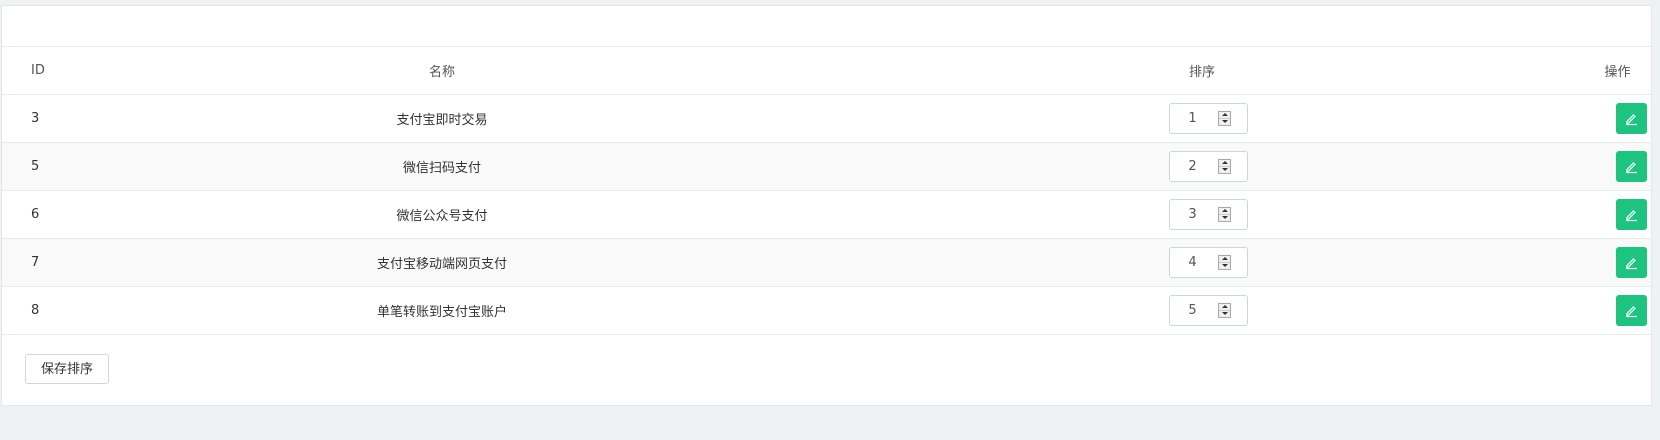 The width and height of the screenshot is (1660, 440). I want to click on header-sort: 排序, so click(1202, 71).